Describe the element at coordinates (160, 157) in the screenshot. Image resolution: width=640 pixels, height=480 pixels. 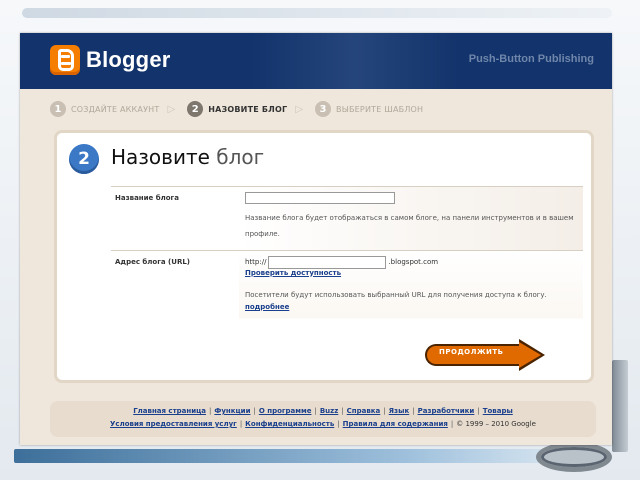
I see `title-main: Назовите` at that location.